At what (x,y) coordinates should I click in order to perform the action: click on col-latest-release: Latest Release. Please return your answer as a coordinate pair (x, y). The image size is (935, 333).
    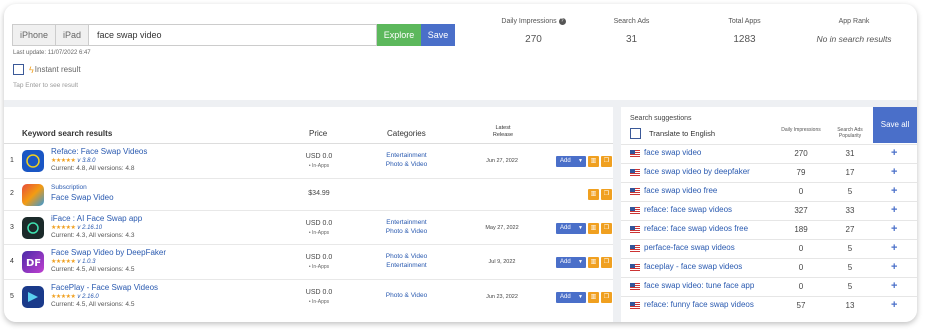
    Looking at the image, I should click on (503, 132).